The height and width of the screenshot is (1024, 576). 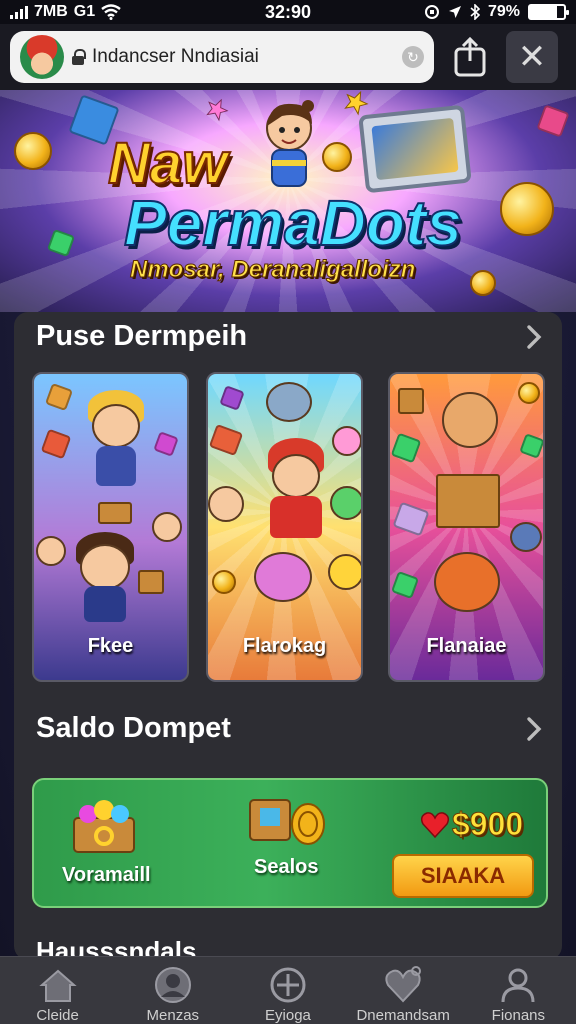 I want to click on bluetooth-icon, so click(x=475, y=12).